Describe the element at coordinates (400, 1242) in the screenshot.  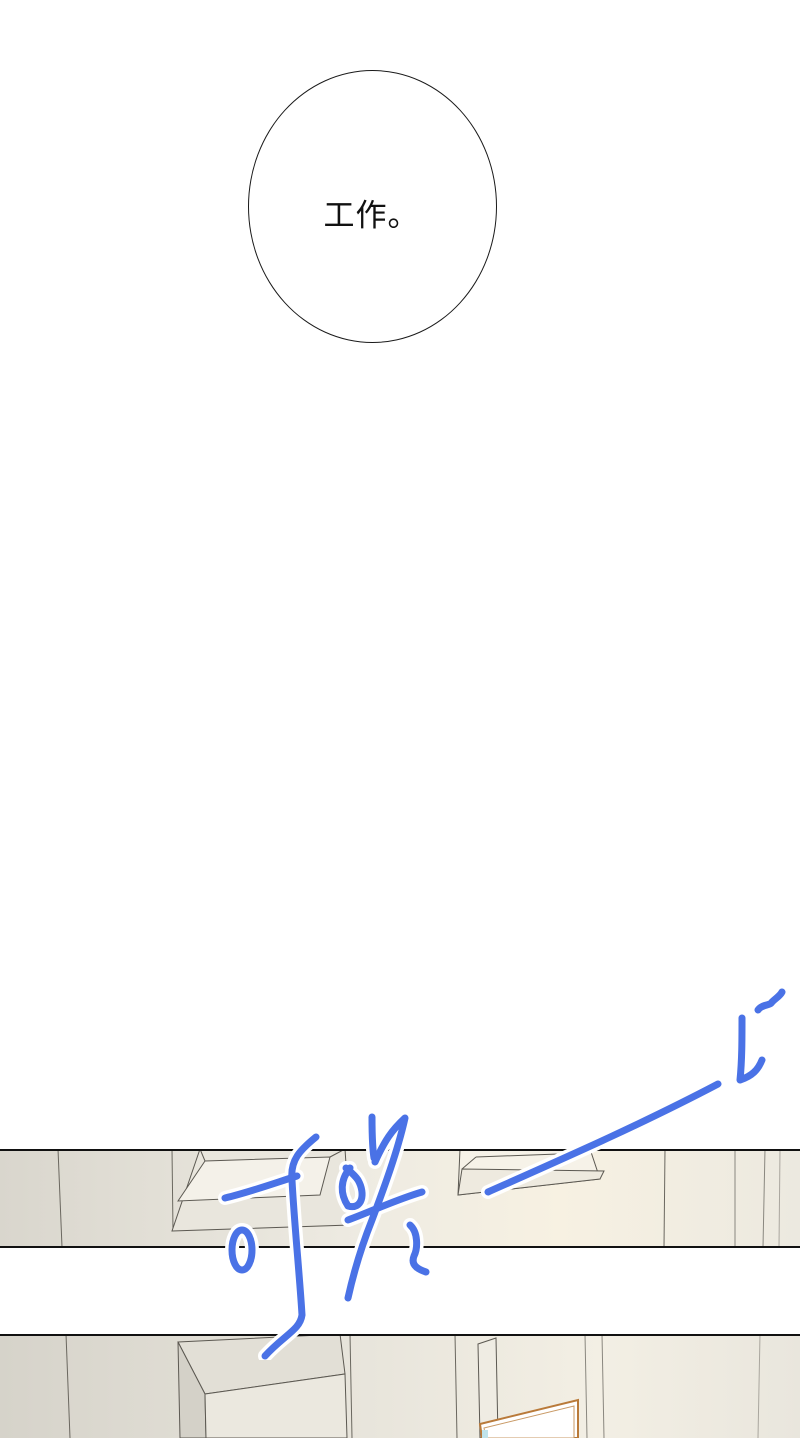
I see `panel-borders` at that location.